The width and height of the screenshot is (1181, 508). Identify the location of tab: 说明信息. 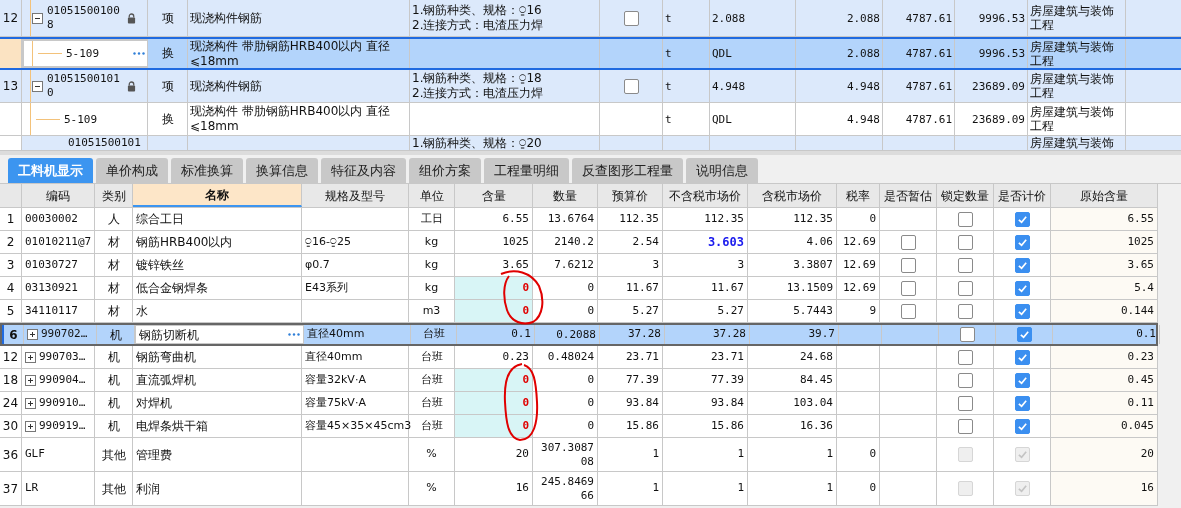
(722, 170).